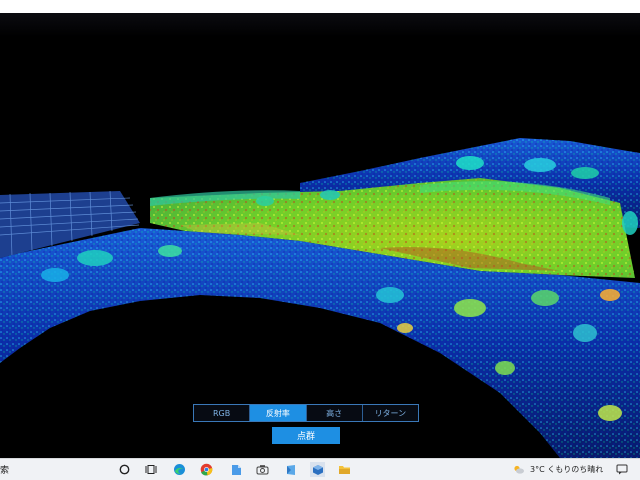 This screenshot has height=480, width=640. I want to click on windows-taskbar: 索 3°C くもりのち晴れ, so click(320, 469).